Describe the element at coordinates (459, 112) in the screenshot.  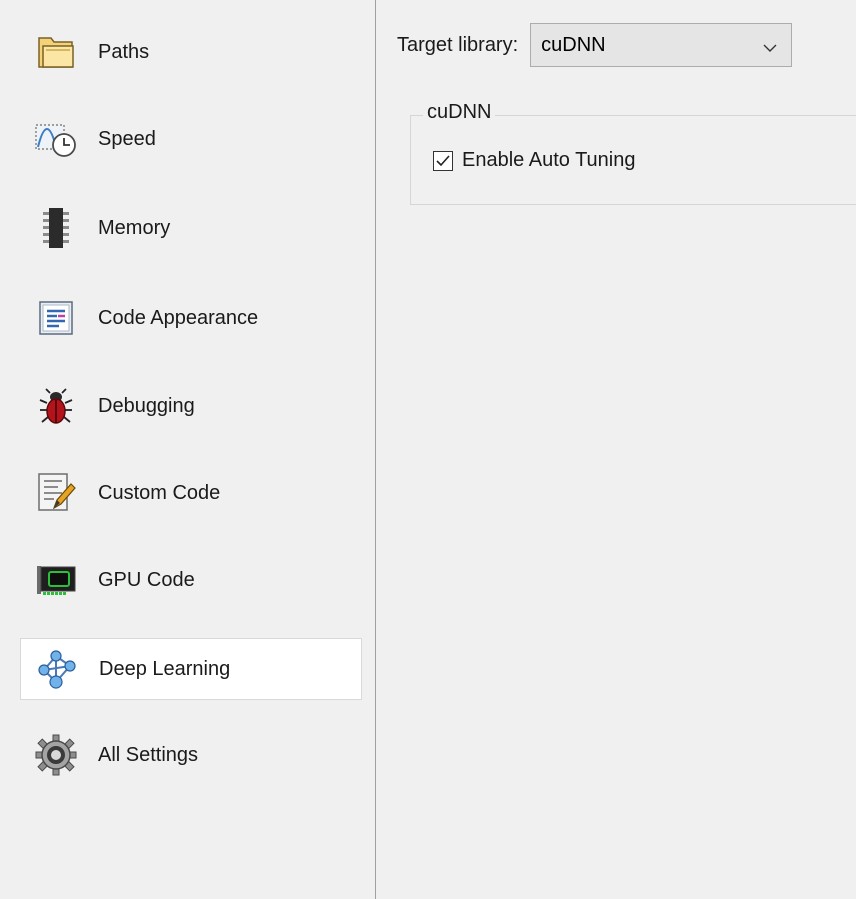
I see `group-title: cuDNN` at that location.